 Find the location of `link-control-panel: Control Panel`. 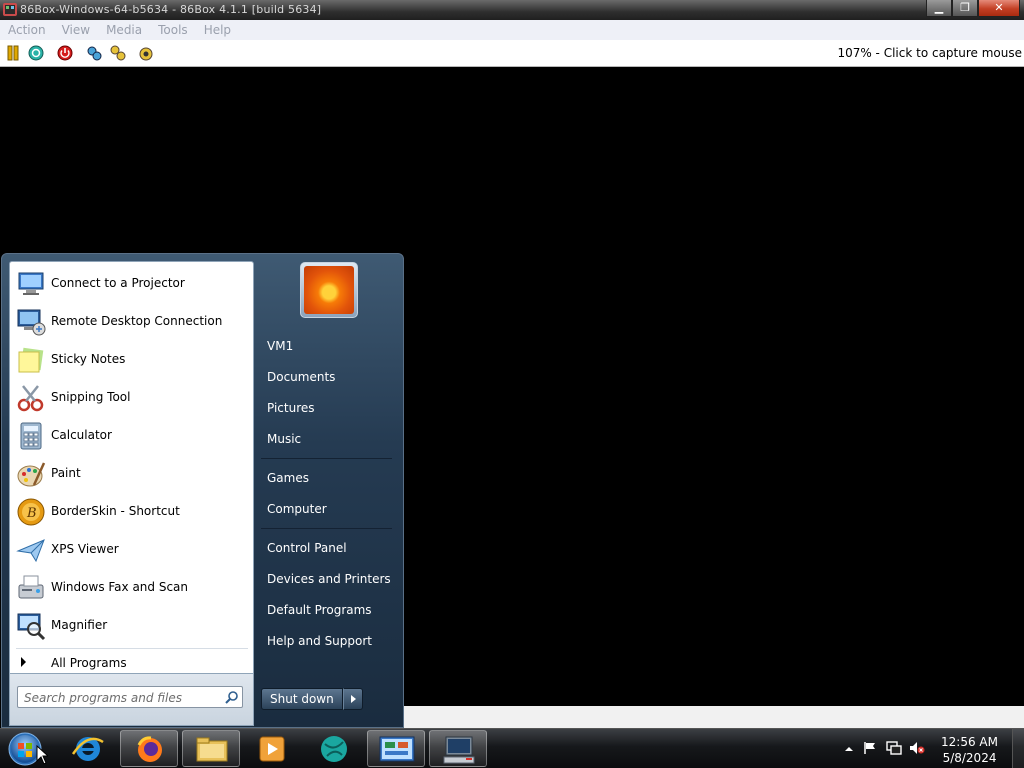

link-control-panel: Control Panel is located at coordinates (307, 548).